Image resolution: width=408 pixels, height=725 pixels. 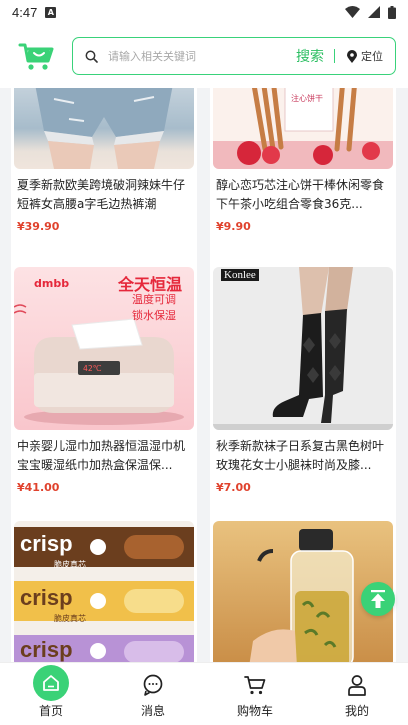 What do you see at coordinates (334, 56) in the screenshot?
I see `search-divider` at bounding box center [334, 56].